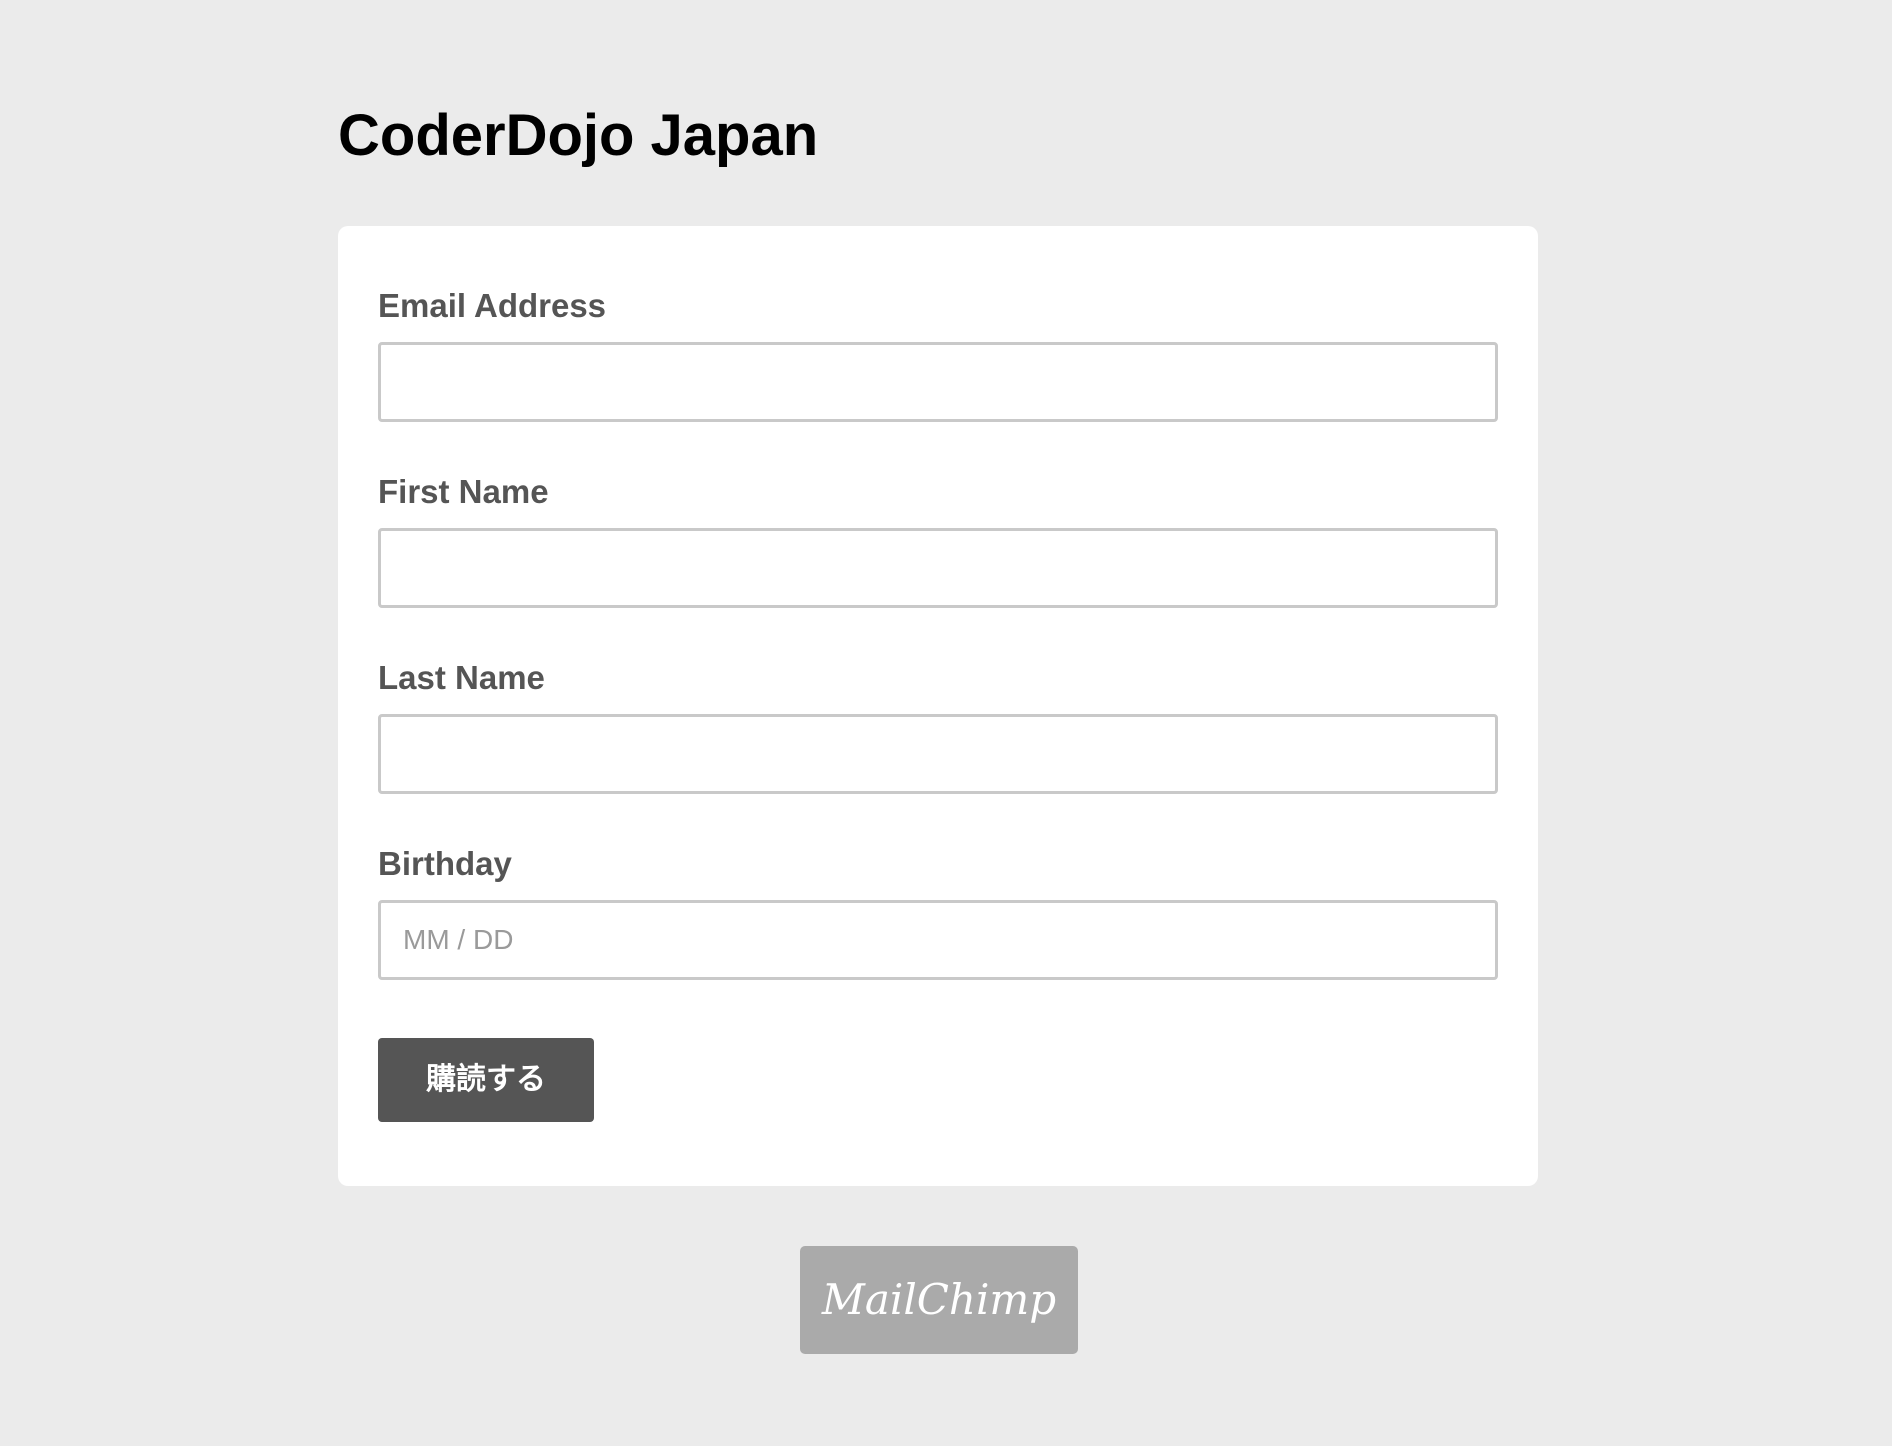 Image resolution: width=1892 pixels, height=1446 pixels. What do you see at coordinates (578, 135) in the screenshot?
I see `page-title: CoderDojo Japan` at bounding box center [578, 135].